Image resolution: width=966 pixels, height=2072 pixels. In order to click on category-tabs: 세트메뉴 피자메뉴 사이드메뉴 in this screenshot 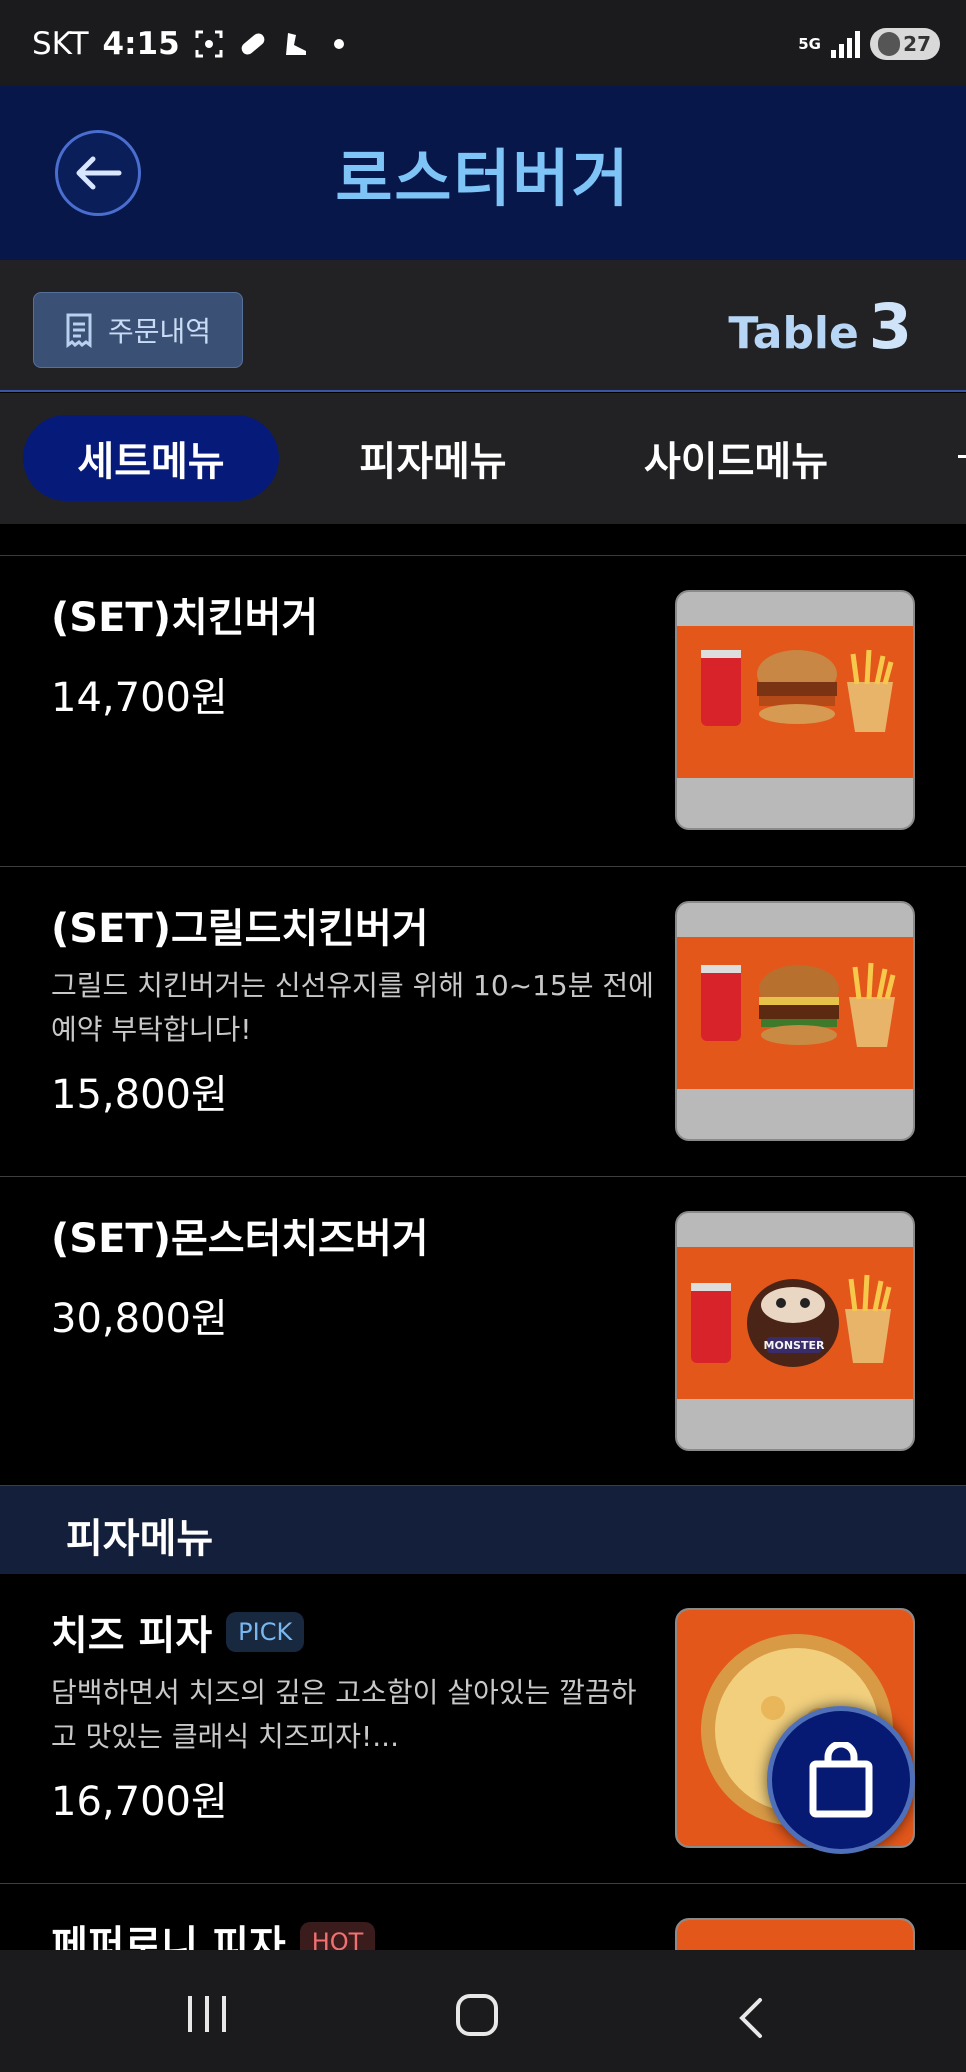, I will do `click(483, 458)`.